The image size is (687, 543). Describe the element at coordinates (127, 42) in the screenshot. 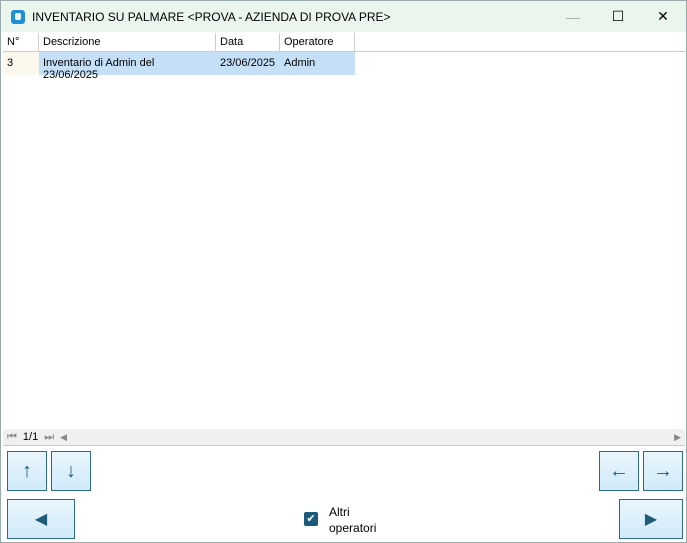

I see `column-header-descrizione: Descrizione` at that location.